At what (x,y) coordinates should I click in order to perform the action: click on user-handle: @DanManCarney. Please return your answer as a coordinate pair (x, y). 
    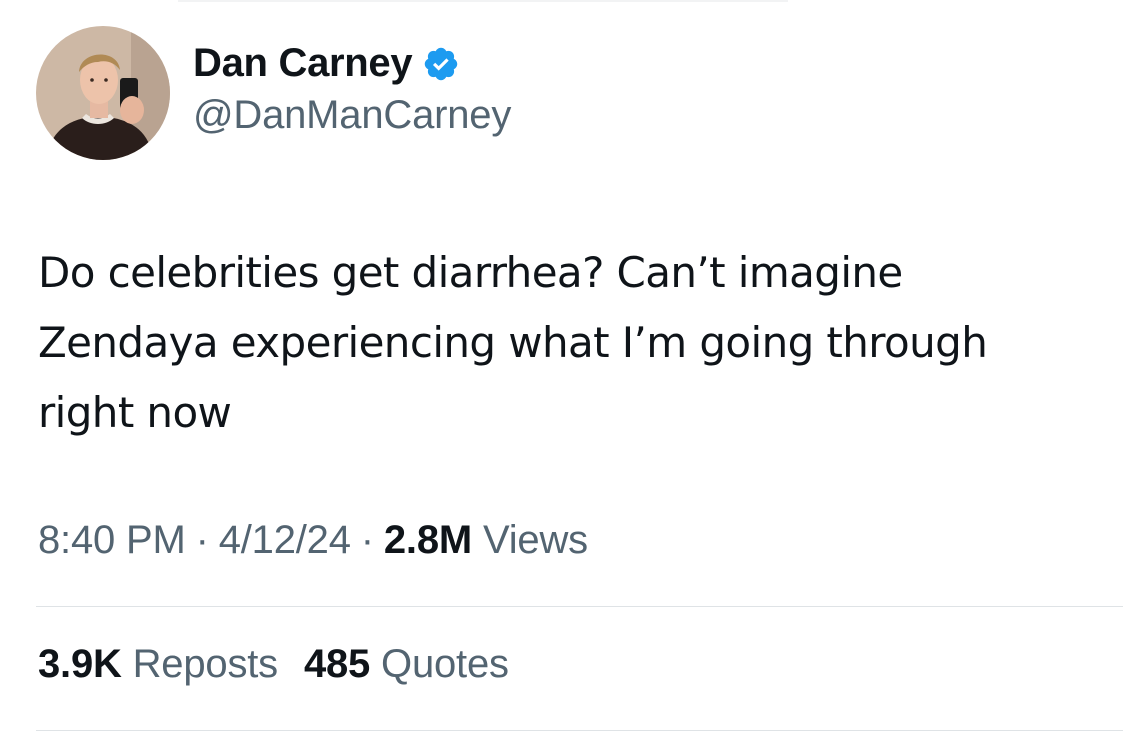
    Looking at the image, I should click on (352, 115).